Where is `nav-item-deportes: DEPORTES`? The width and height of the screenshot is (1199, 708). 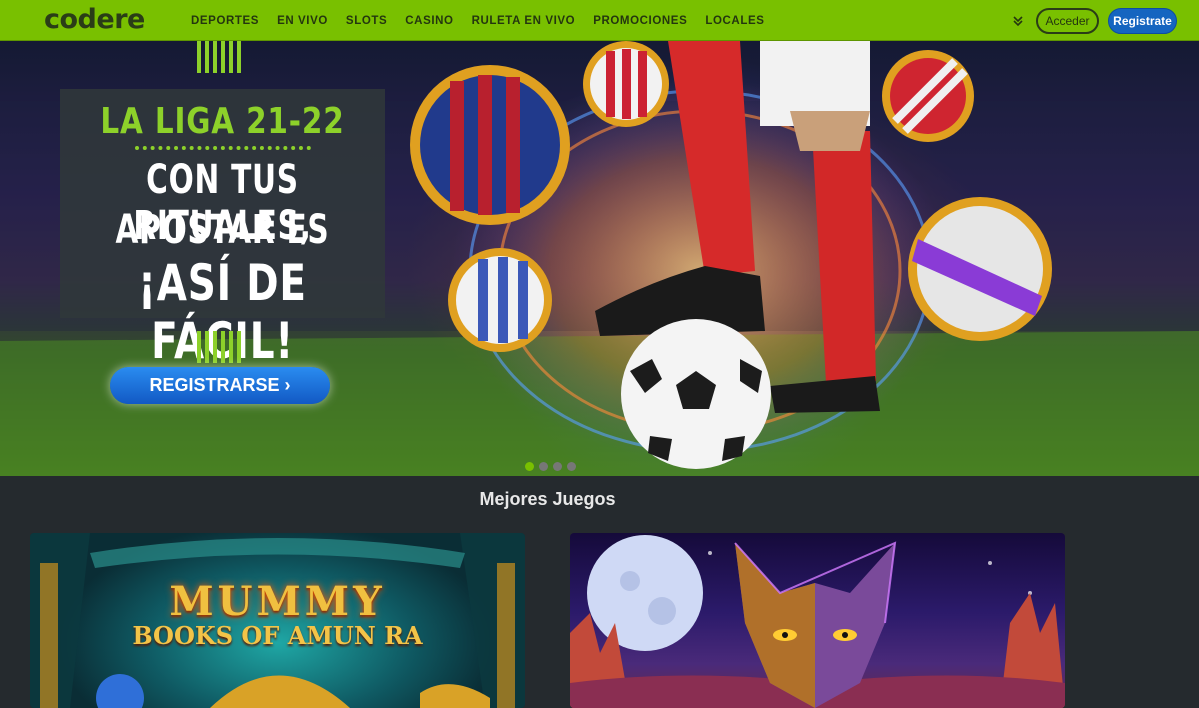 nav-item-deportes: DEPORTES is located at coordinates (225, 21).